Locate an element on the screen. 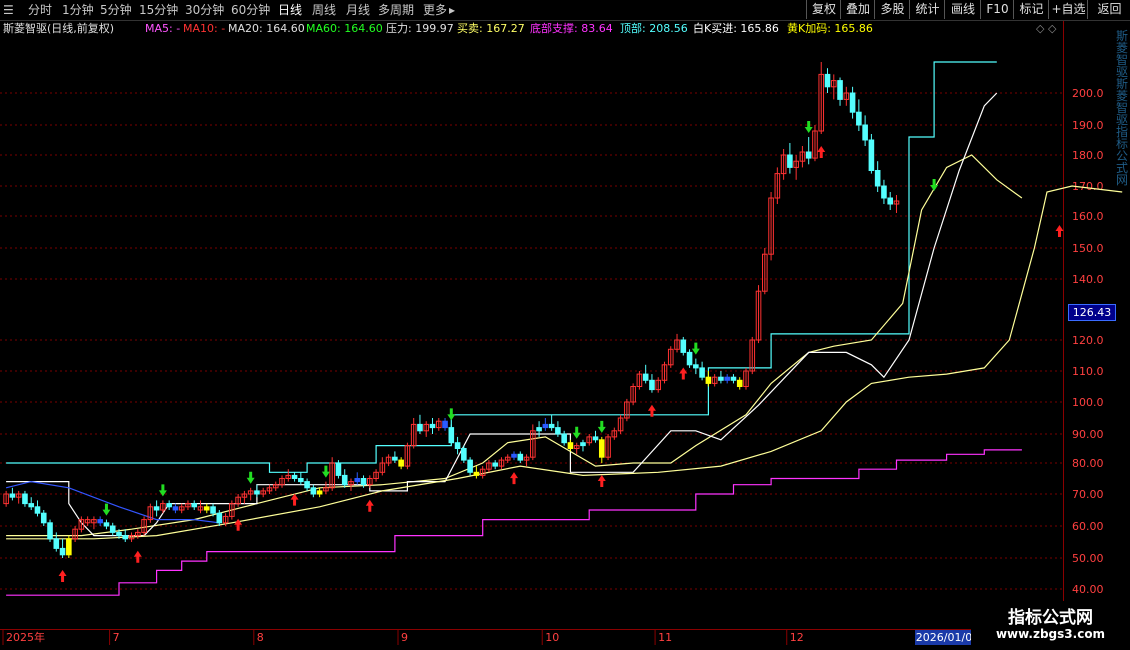  stock-name: 斯菱智驱(日线,前复权) is located at coordinates (58, 29).